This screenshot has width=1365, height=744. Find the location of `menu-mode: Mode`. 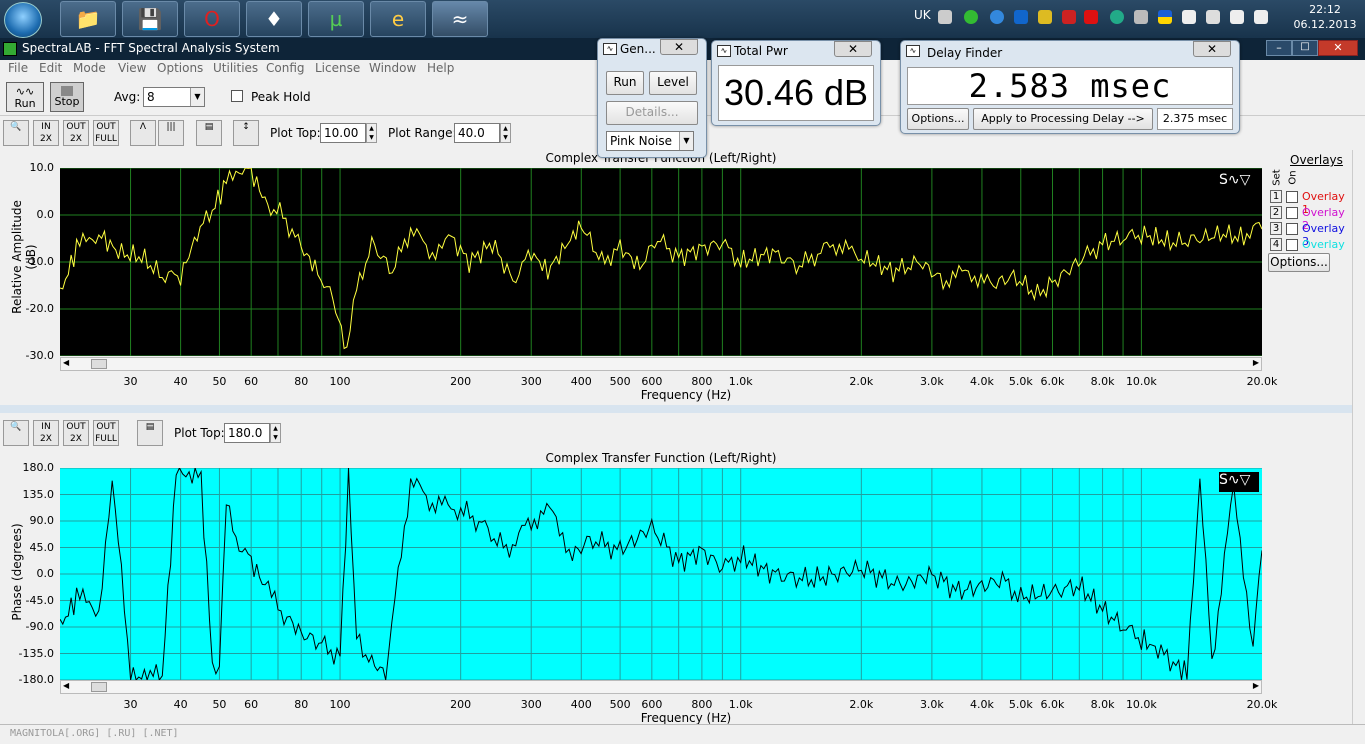

menu-mode: Mode is located at coordinates (89, 68).